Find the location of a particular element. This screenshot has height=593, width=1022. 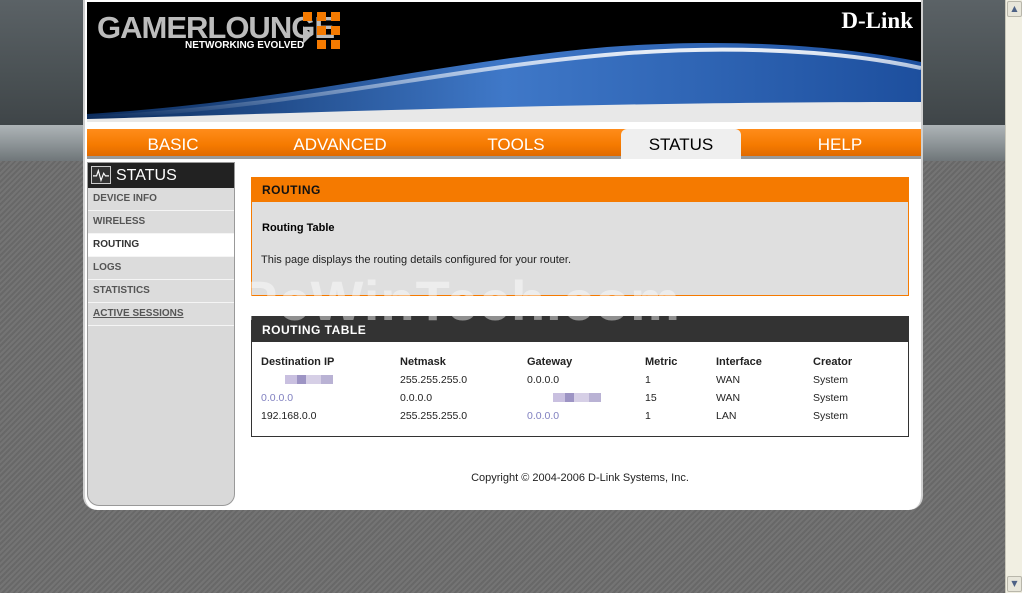

routing-subtitle: Routing Table is located at coordinates (298, 228).